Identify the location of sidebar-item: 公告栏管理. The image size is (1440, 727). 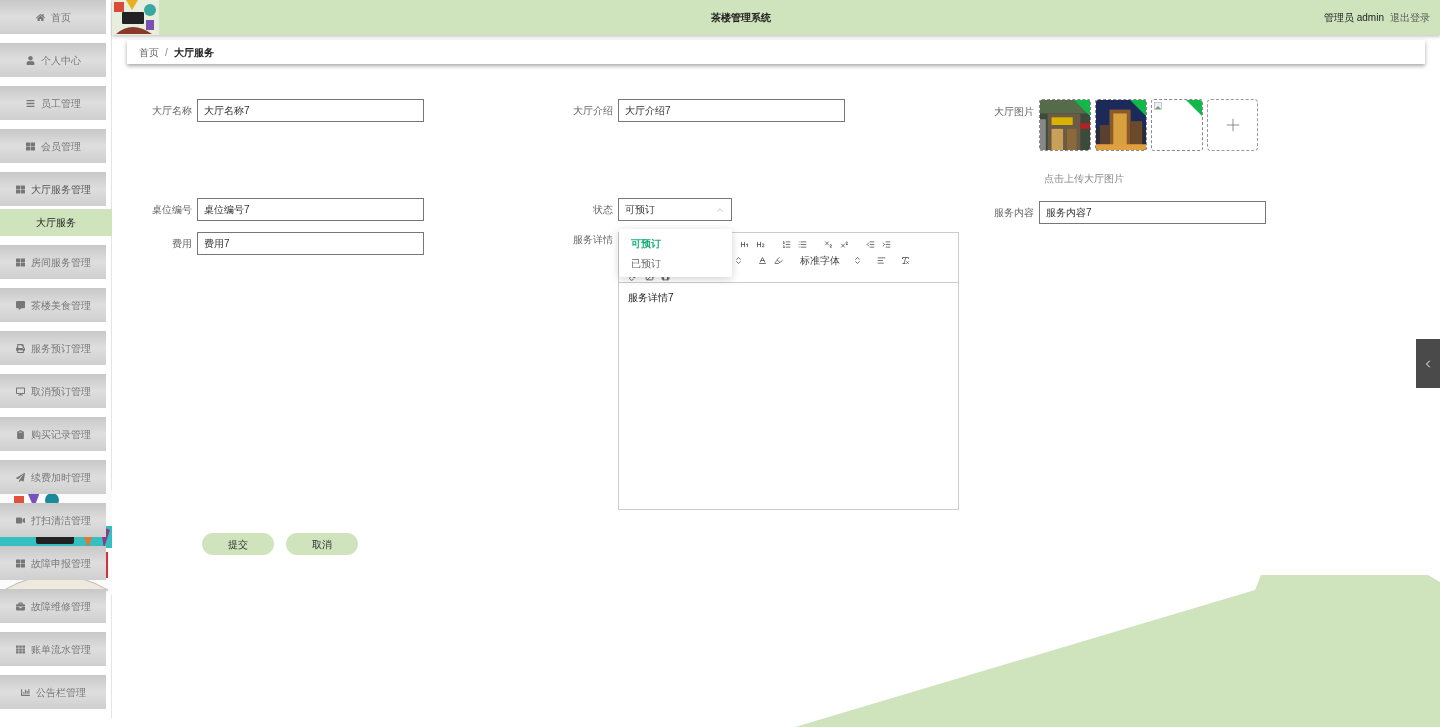
(53, 692).